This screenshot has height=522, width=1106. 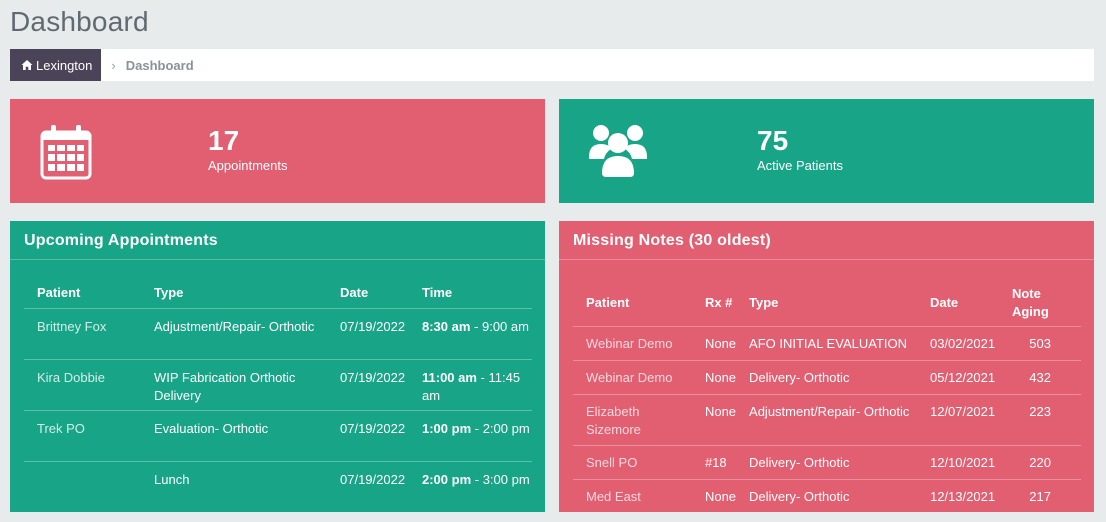 I want to click on time-start: 1:00 pm, so click(x=447, y=428).